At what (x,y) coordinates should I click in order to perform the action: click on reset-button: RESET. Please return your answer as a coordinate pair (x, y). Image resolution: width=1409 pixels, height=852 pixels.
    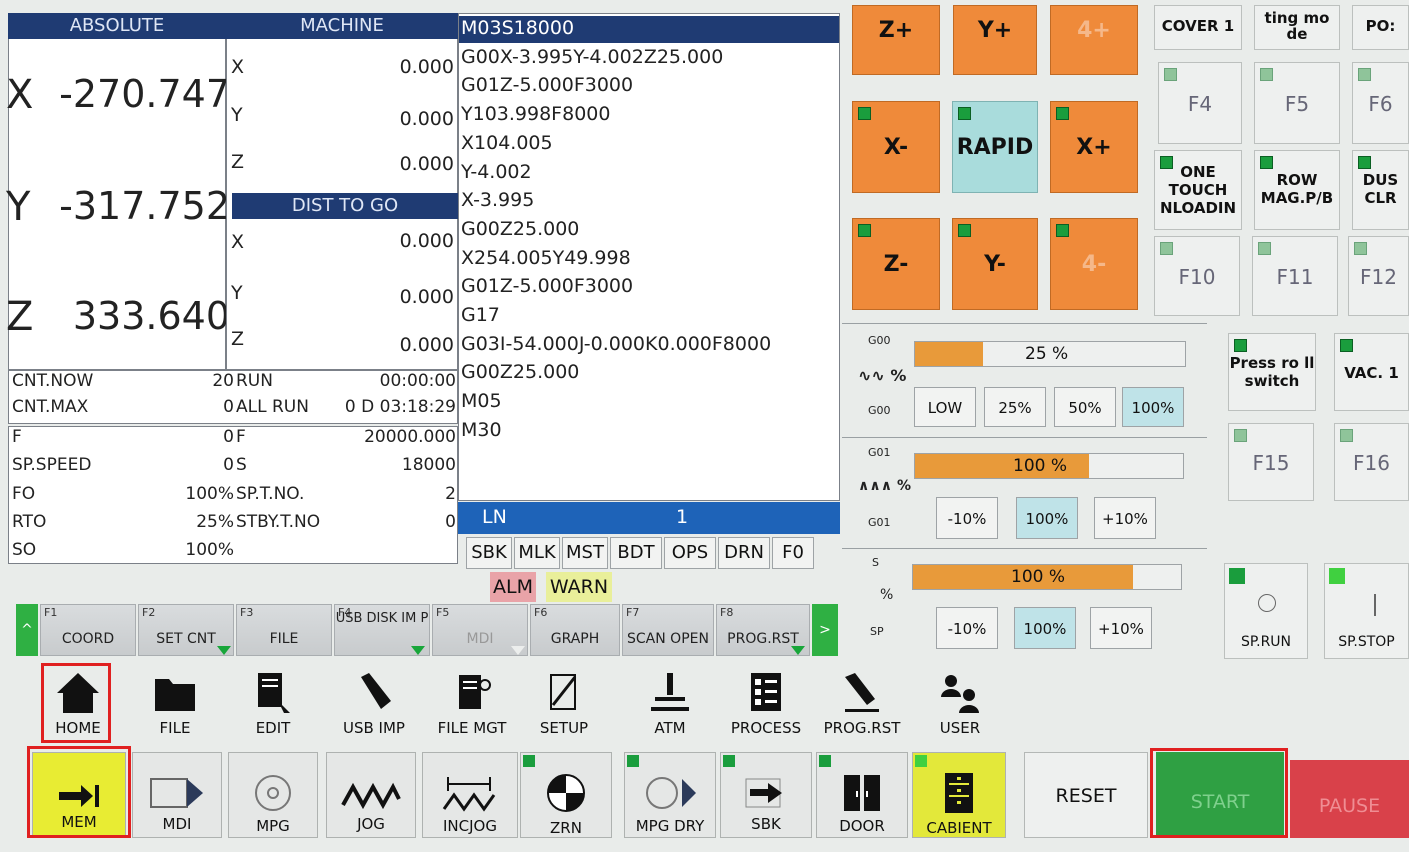
    Looking at the image, I should click on (1086, 795).